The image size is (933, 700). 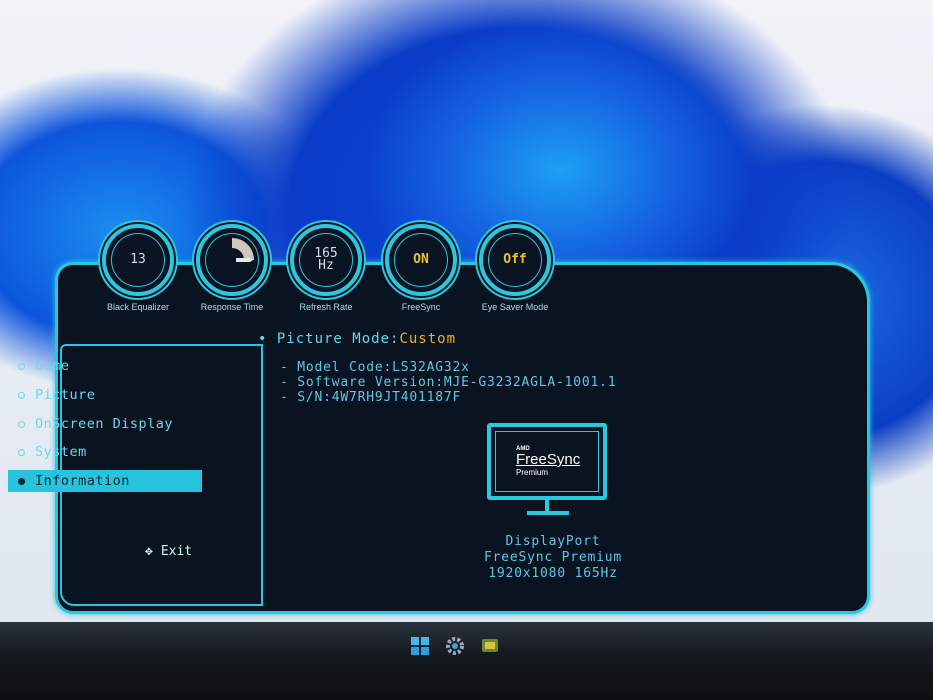 I want to click on dial-black-equalizer: 13, so click(x=138, y=260).